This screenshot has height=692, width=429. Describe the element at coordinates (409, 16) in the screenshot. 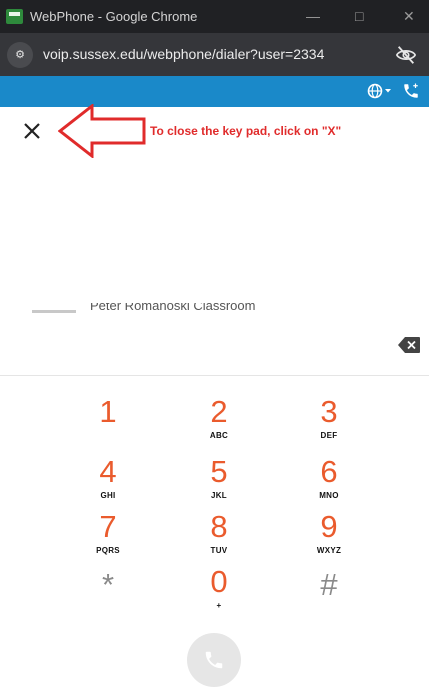

I see `close-window-button: ✕` at that location.